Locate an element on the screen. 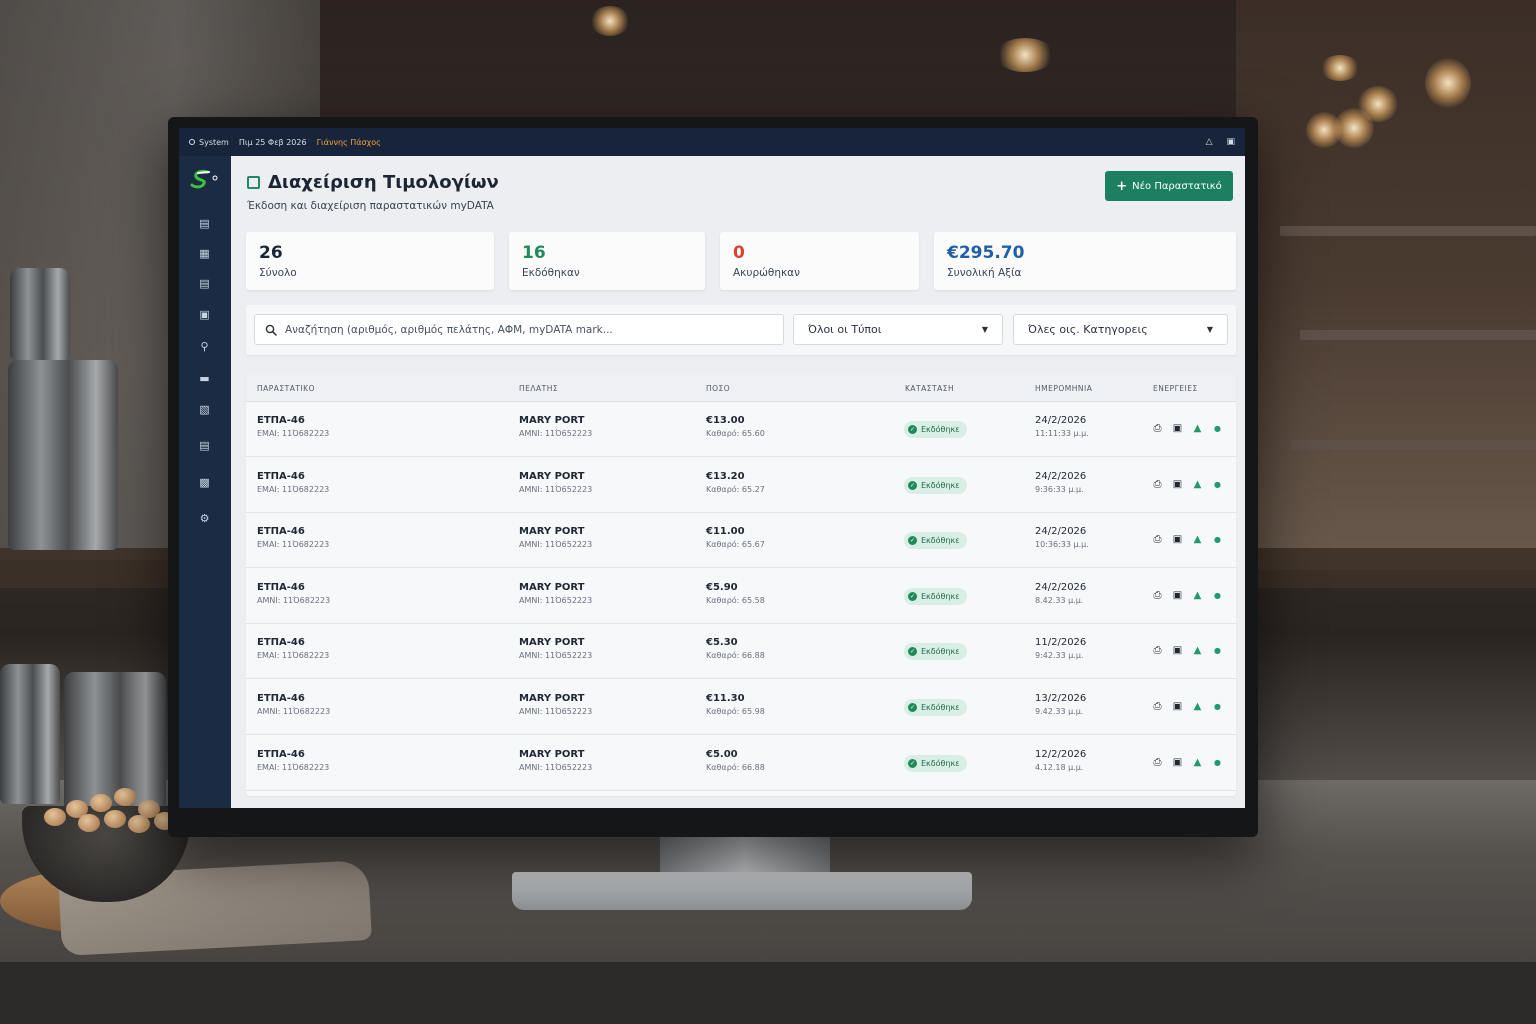 The width and height of the screenshot is (1536, 1024). search-doc-icon: ⚲ is located at coordinates (204, 347).